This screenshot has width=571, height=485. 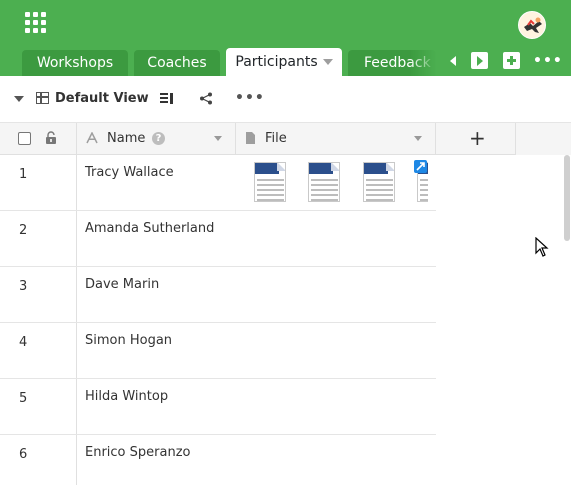 What do you see at coordinates (23, 174) in the screenshot?
I see `row-number: 1` at bounding box center [23, 174].